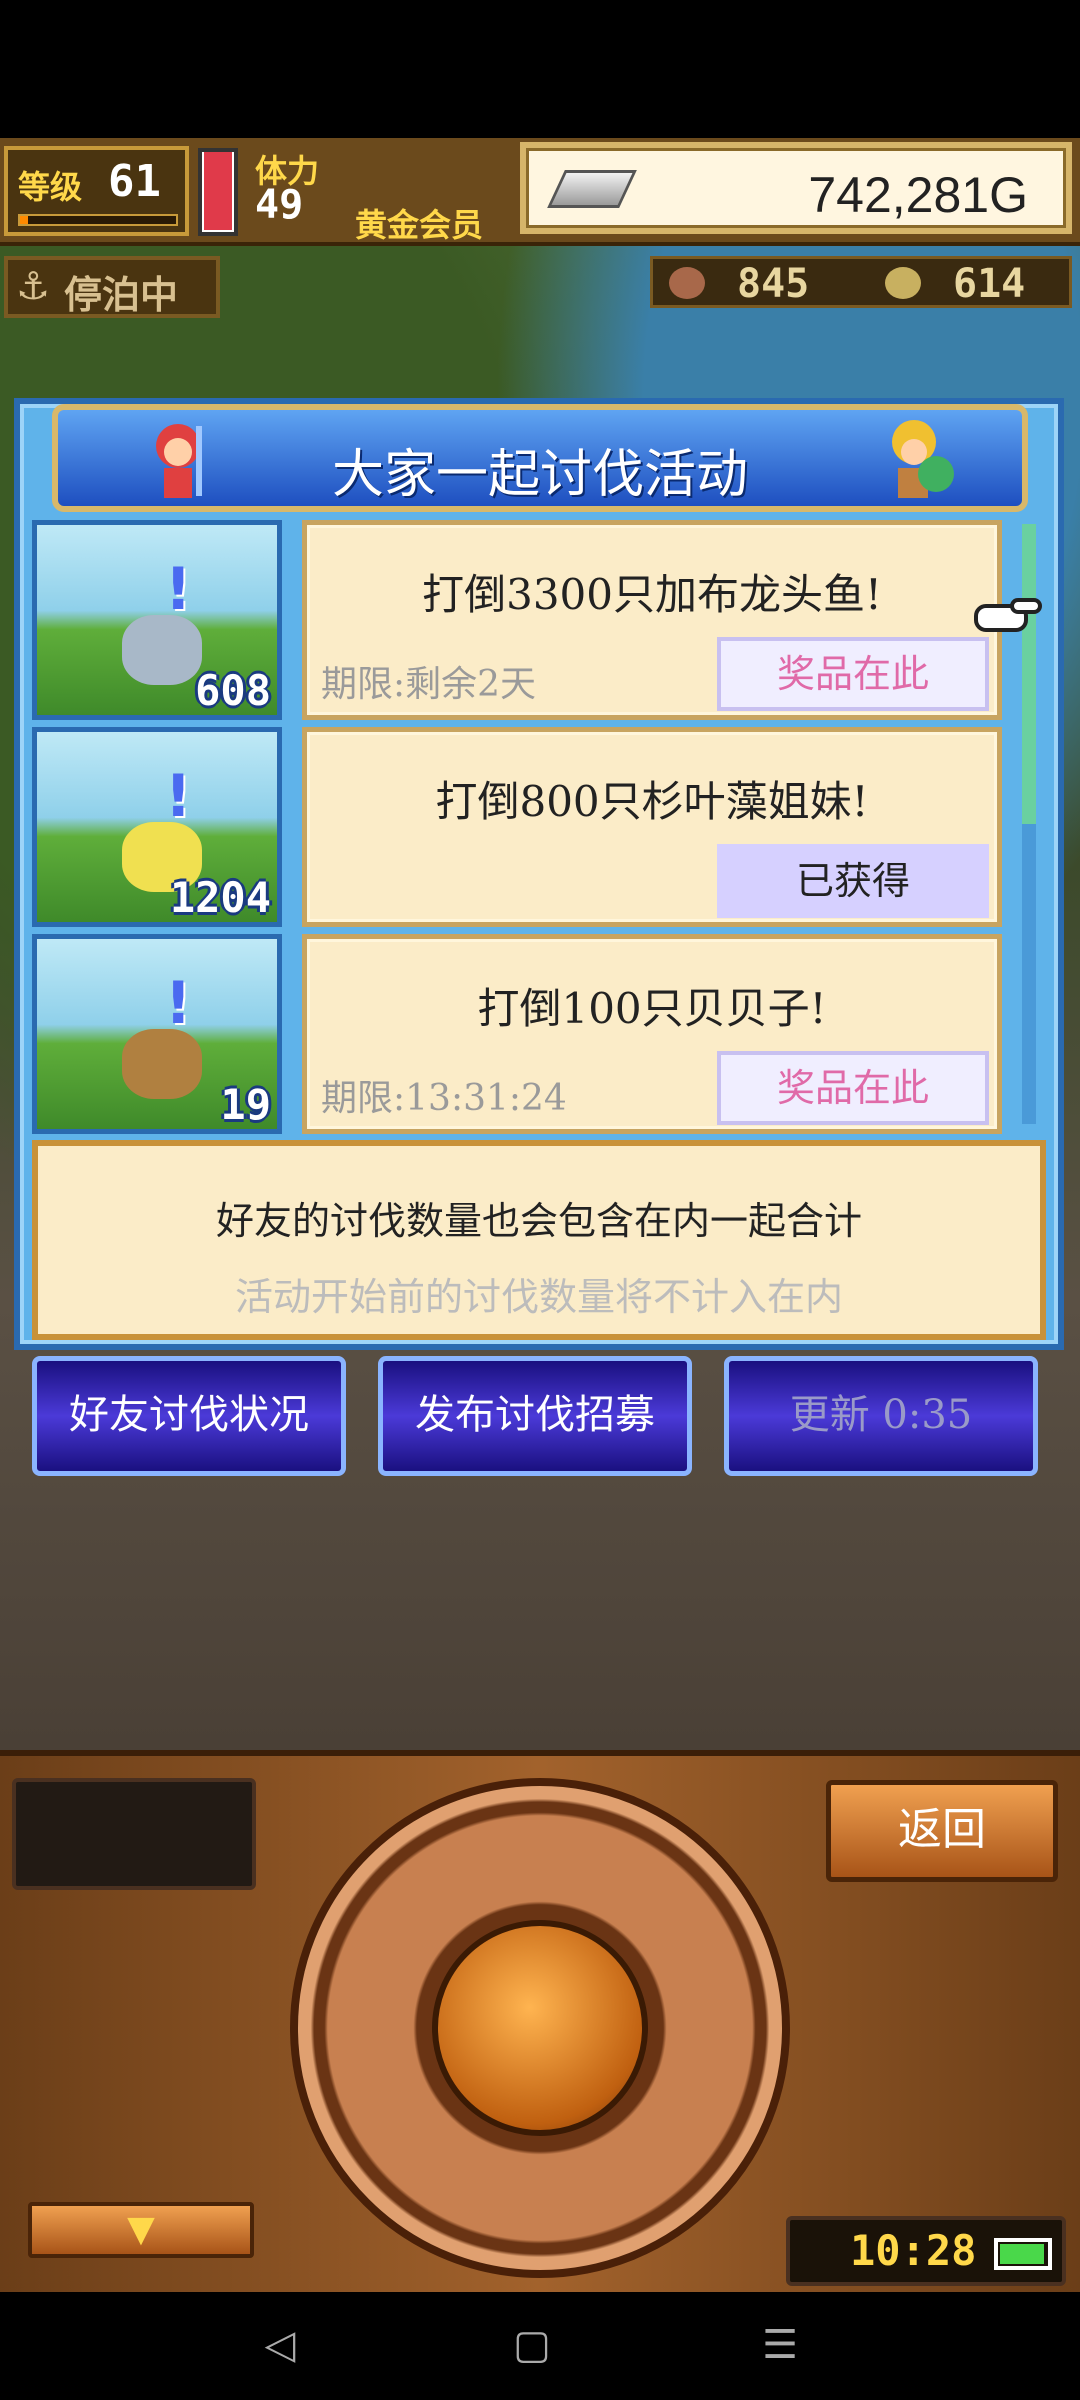 The image size is (1080, 2400). I want to click on level-box: 等级 61, so click(96, 191).